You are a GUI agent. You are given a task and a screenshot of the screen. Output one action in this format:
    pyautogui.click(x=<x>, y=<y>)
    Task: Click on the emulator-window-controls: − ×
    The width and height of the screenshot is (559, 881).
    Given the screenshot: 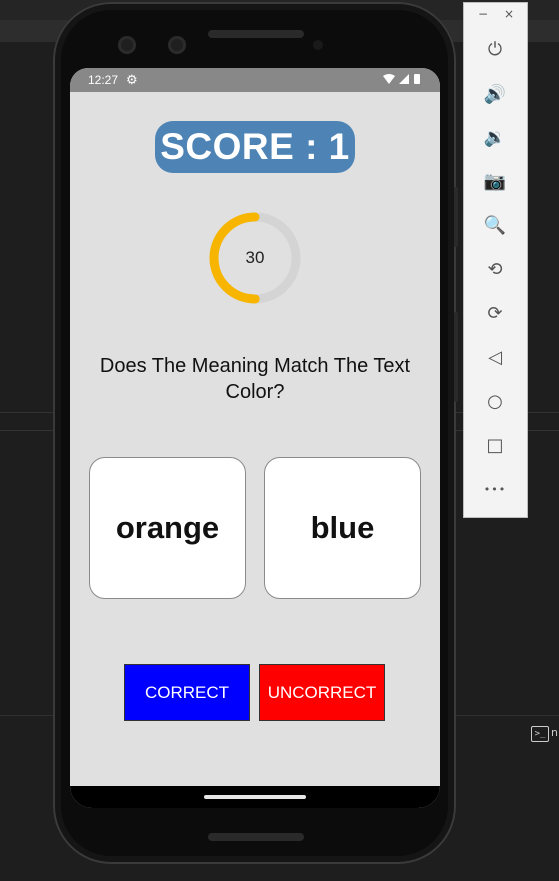 What is the action you would take?
    pyautogui.click(x=495, y=17)
    